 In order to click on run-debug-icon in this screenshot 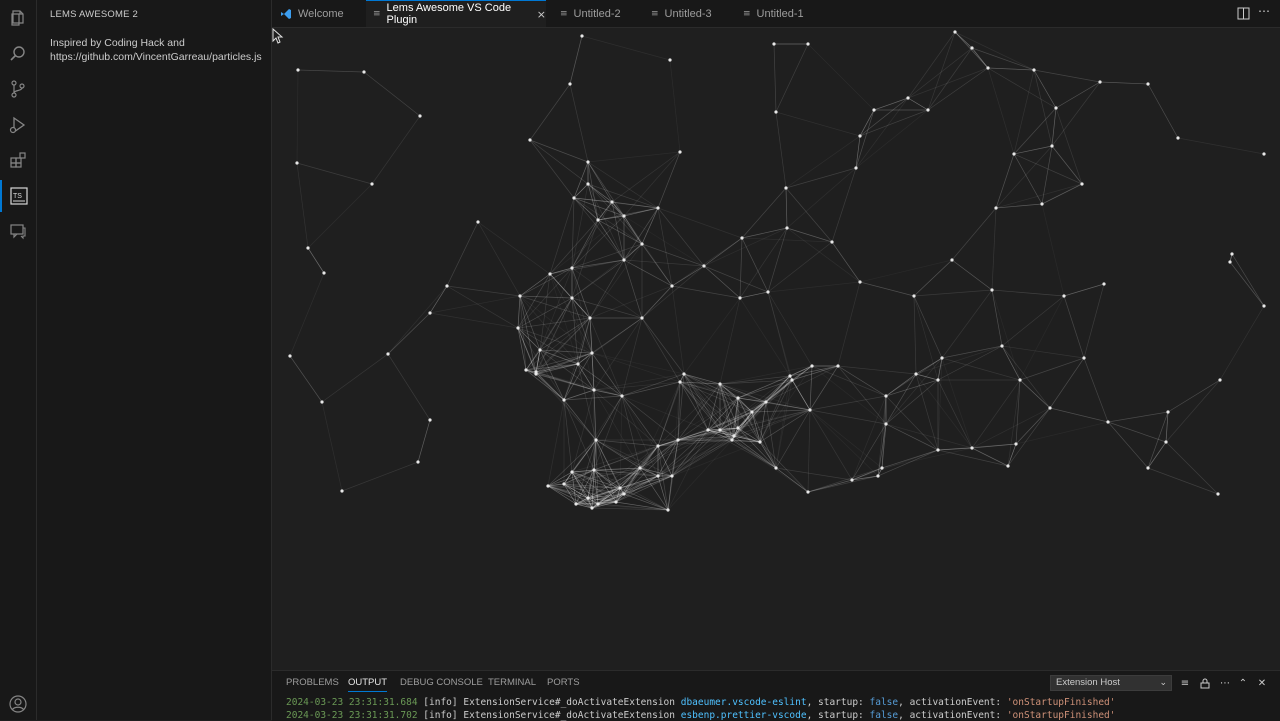, I will do `click(18, 125)`.